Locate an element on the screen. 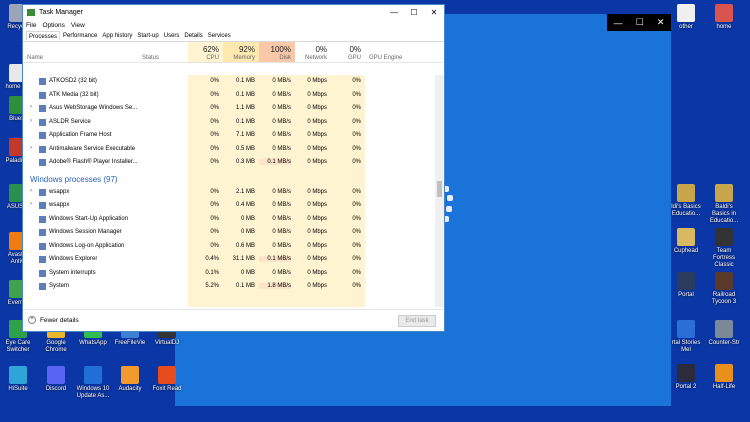 This screenshot has width=750, height=422. column-name: Name is located at coordinates (80, 52).